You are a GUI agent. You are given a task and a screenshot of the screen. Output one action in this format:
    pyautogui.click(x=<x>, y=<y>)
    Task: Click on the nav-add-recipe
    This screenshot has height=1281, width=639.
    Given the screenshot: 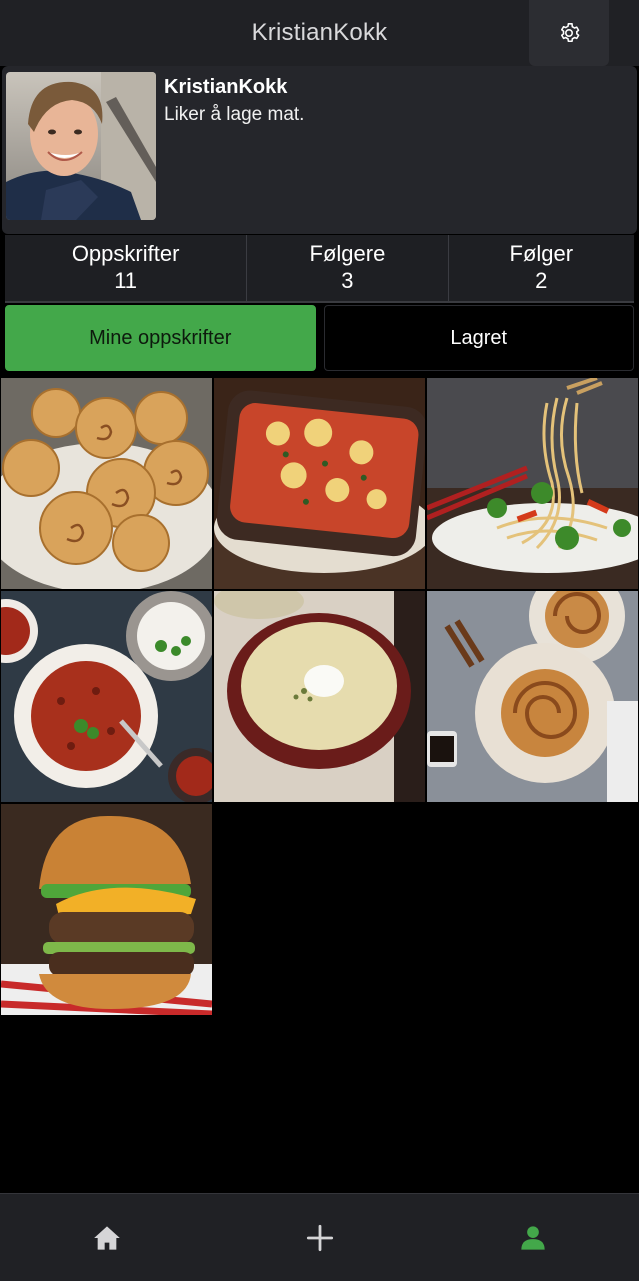 What is the action you would take?
    pyautogui.click(x=320, y=1238)
    